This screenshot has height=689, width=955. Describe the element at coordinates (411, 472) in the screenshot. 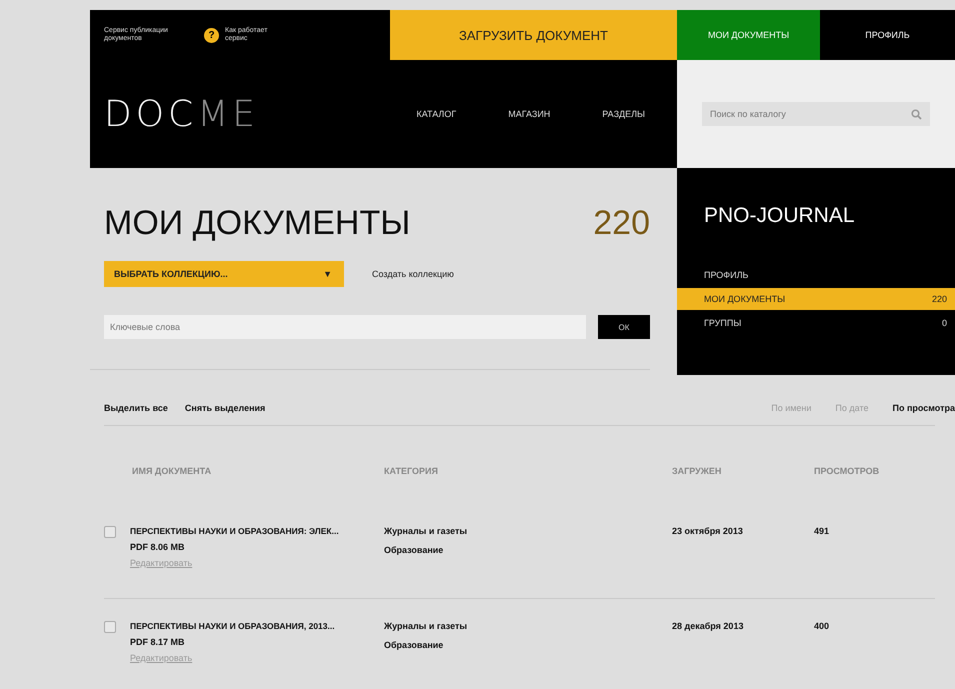

I see `column-header: КАТЕГОРИЯ` at that location.